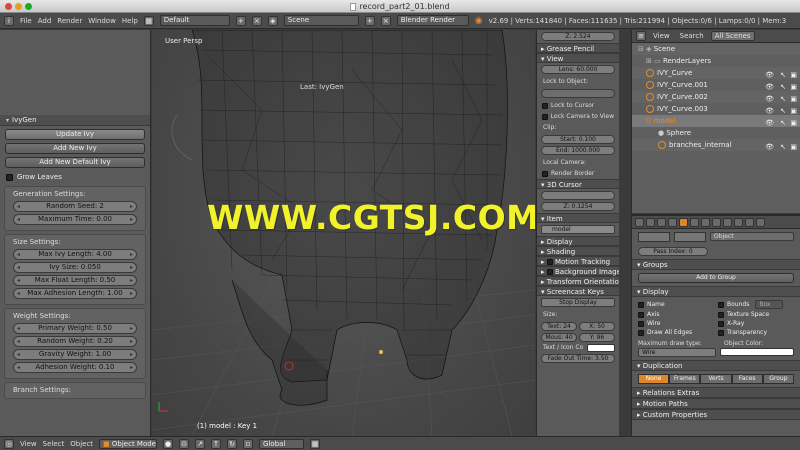 This screenshot has width=800, height=450. Describe the element at coordinates (578, 195) in the screenshot. I see `cursor-x-field` at that location.